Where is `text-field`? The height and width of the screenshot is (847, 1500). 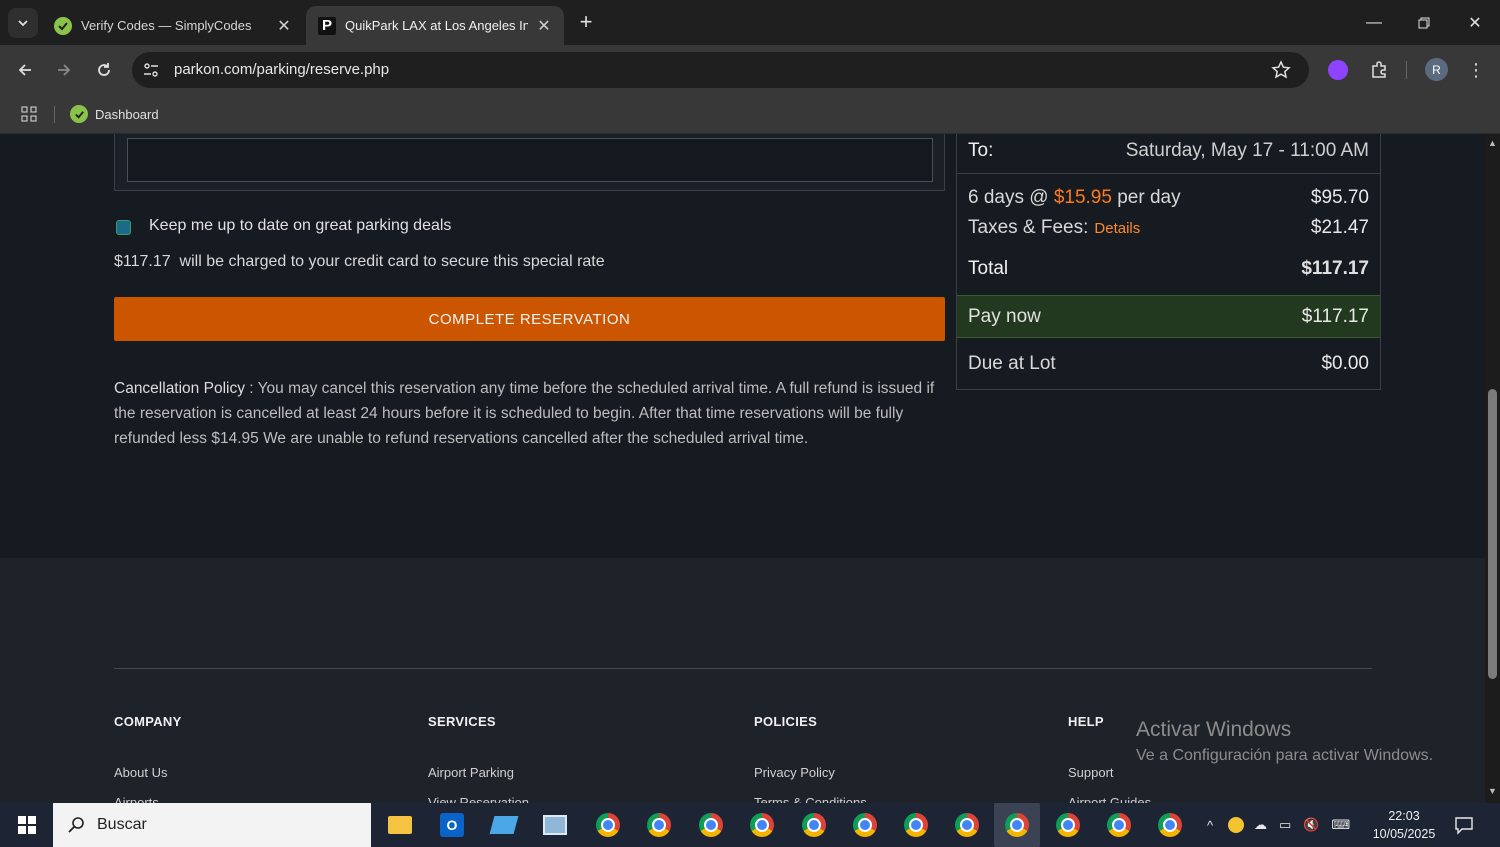 text-field is located at coordinates (530, 160).